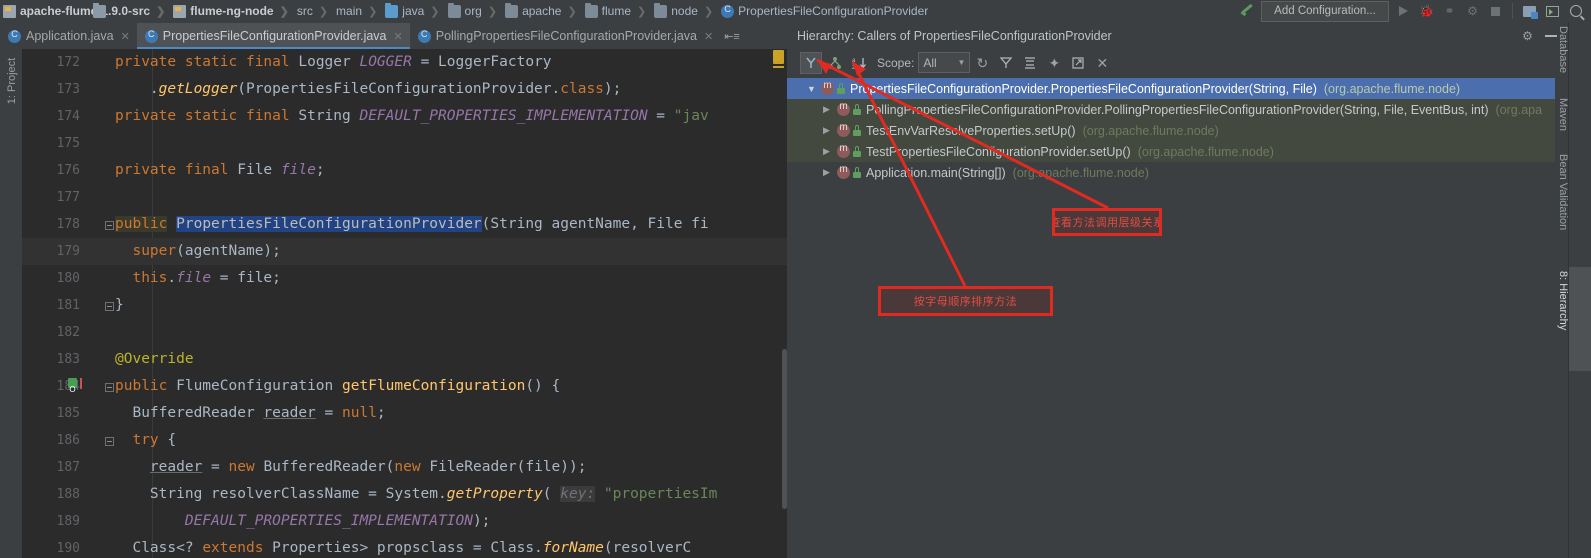 This screenshot has width=1591, height=558. What do you see at coordinates (68, 521) in the screenshot?
I see `line-number: 189` at bounding box center [68, 521].